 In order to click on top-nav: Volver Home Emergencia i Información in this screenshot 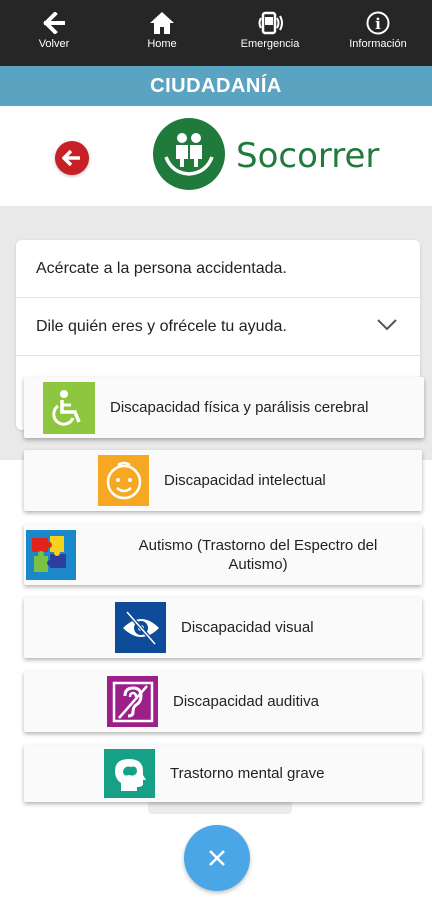, I will do `click(216, 33)`.